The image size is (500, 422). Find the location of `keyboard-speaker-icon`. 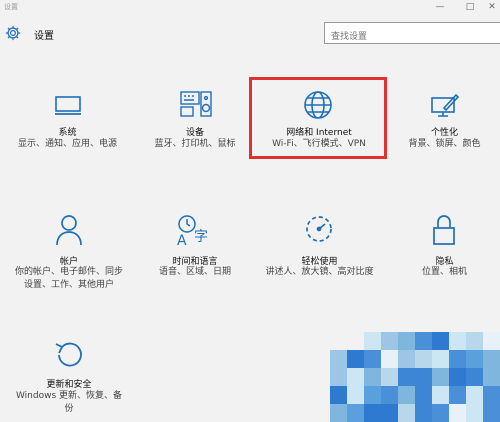

keyboard-speaker-icon is located at coordinates (196, 104).